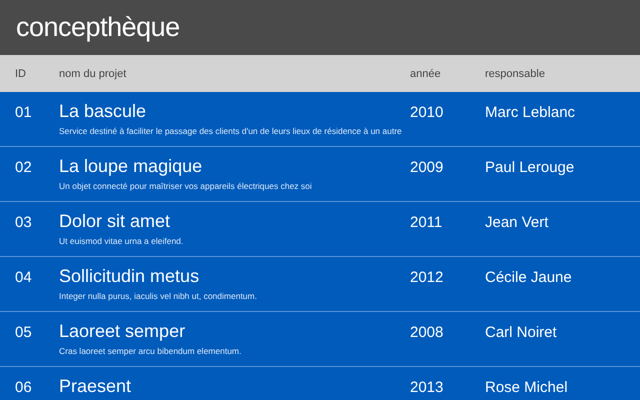 This screenshot has width=640, height=400. I want to click on project-description: Un objet connecté pour maîtriser vos appareils électriques chez soi, so click(185, 186).